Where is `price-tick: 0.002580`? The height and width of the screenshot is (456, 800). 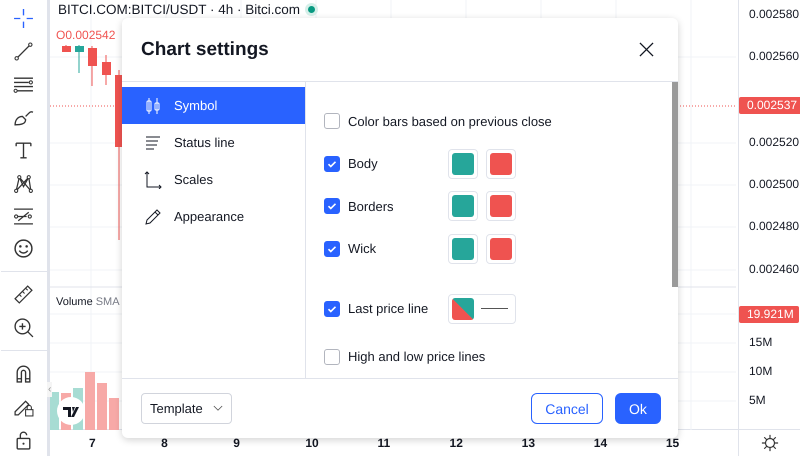 price-tick: 0.002580 is located at coordinates (774, 14).